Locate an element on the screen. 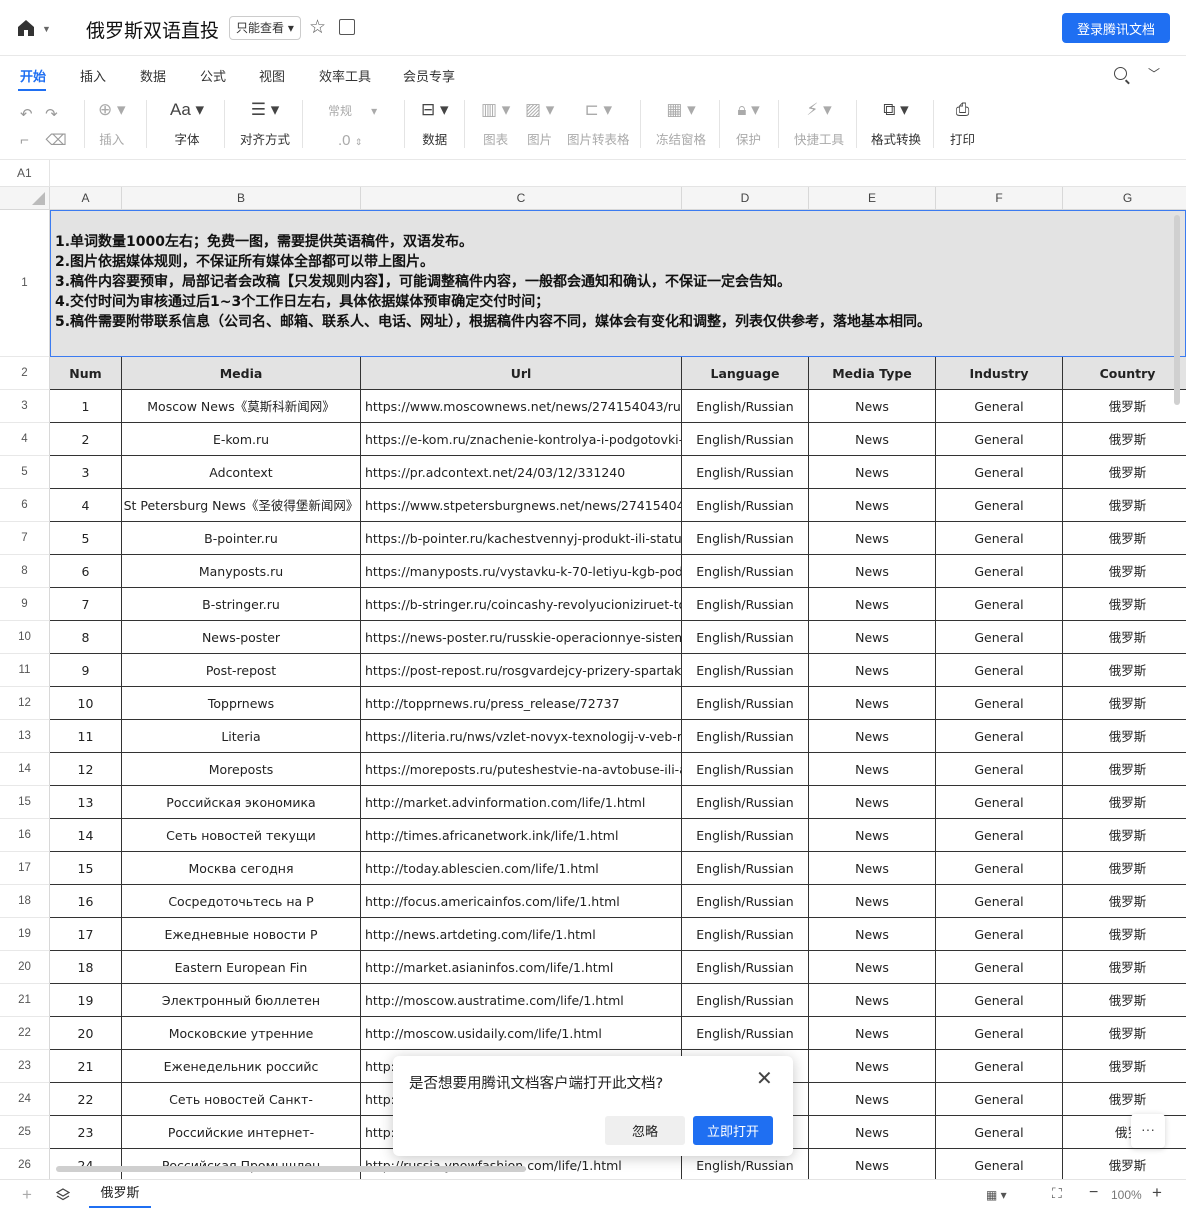  chart-button: ▥ ▾ 图表 is located at coordinates (495, 123).